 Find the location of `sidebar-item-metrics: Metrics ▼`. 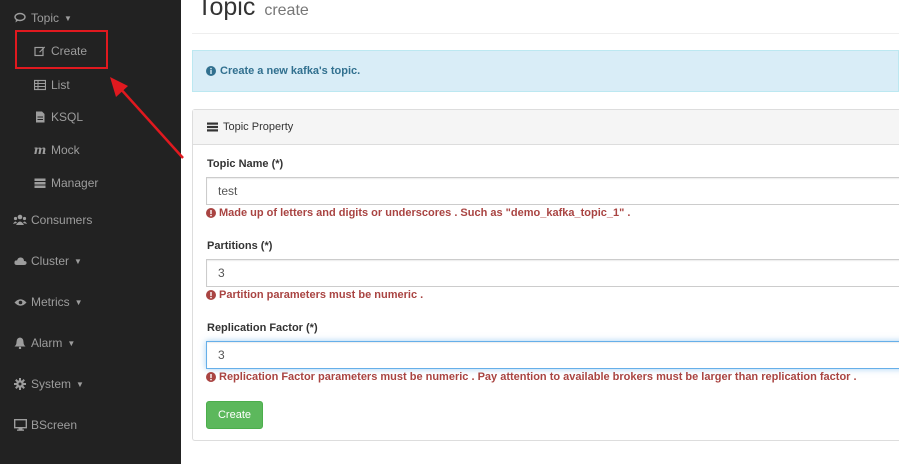

sidebar-item-metrics: Metrics ▼ is located at coordinates (90, 302).